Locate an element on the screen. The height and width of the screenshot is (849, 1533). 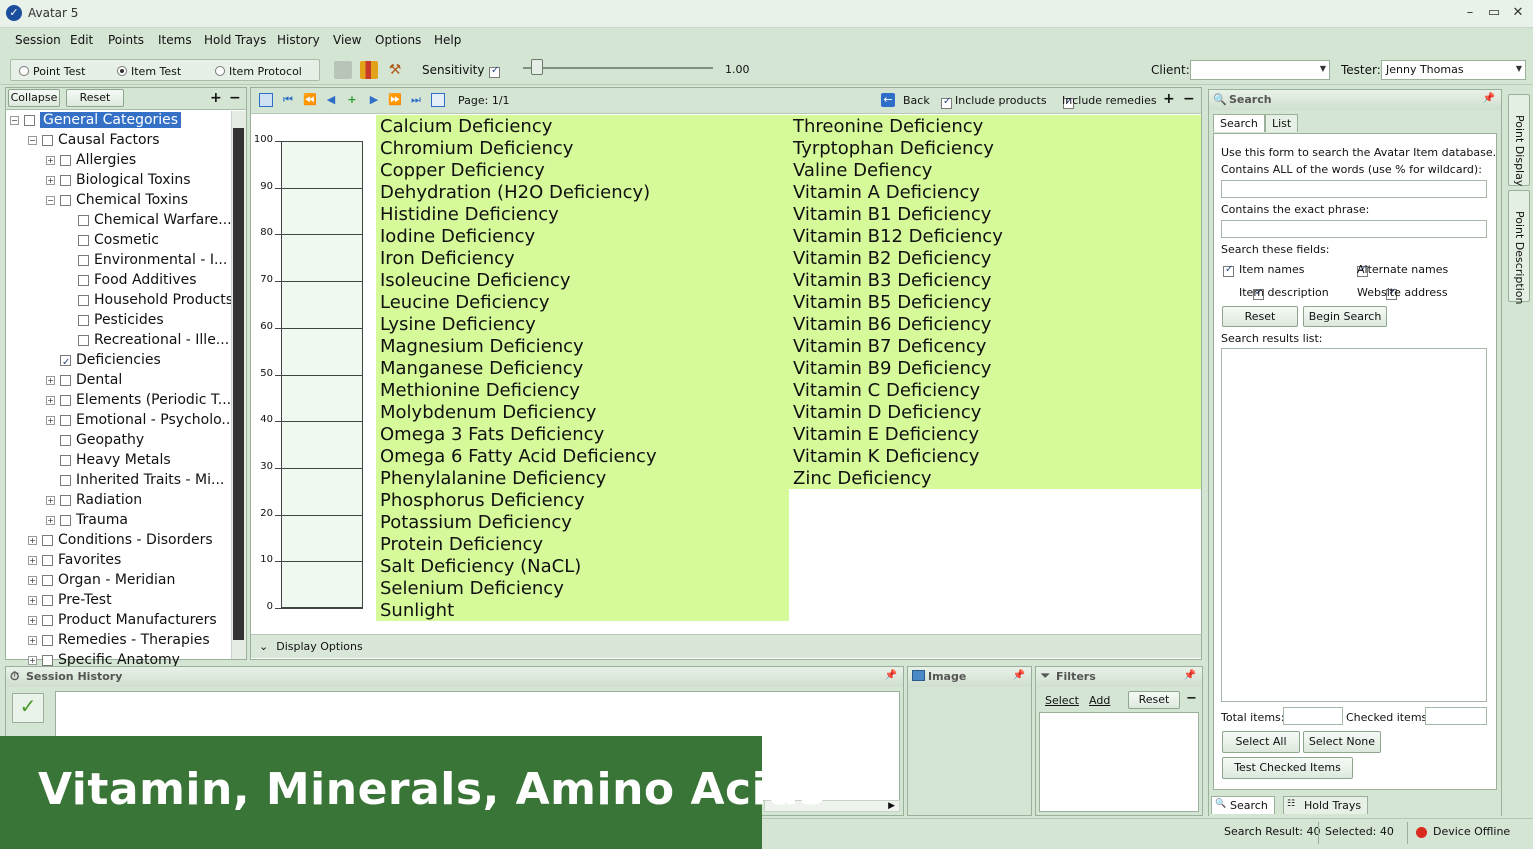
item-entry: Isoleucine Deficiency is located at coordinates (475, 281).